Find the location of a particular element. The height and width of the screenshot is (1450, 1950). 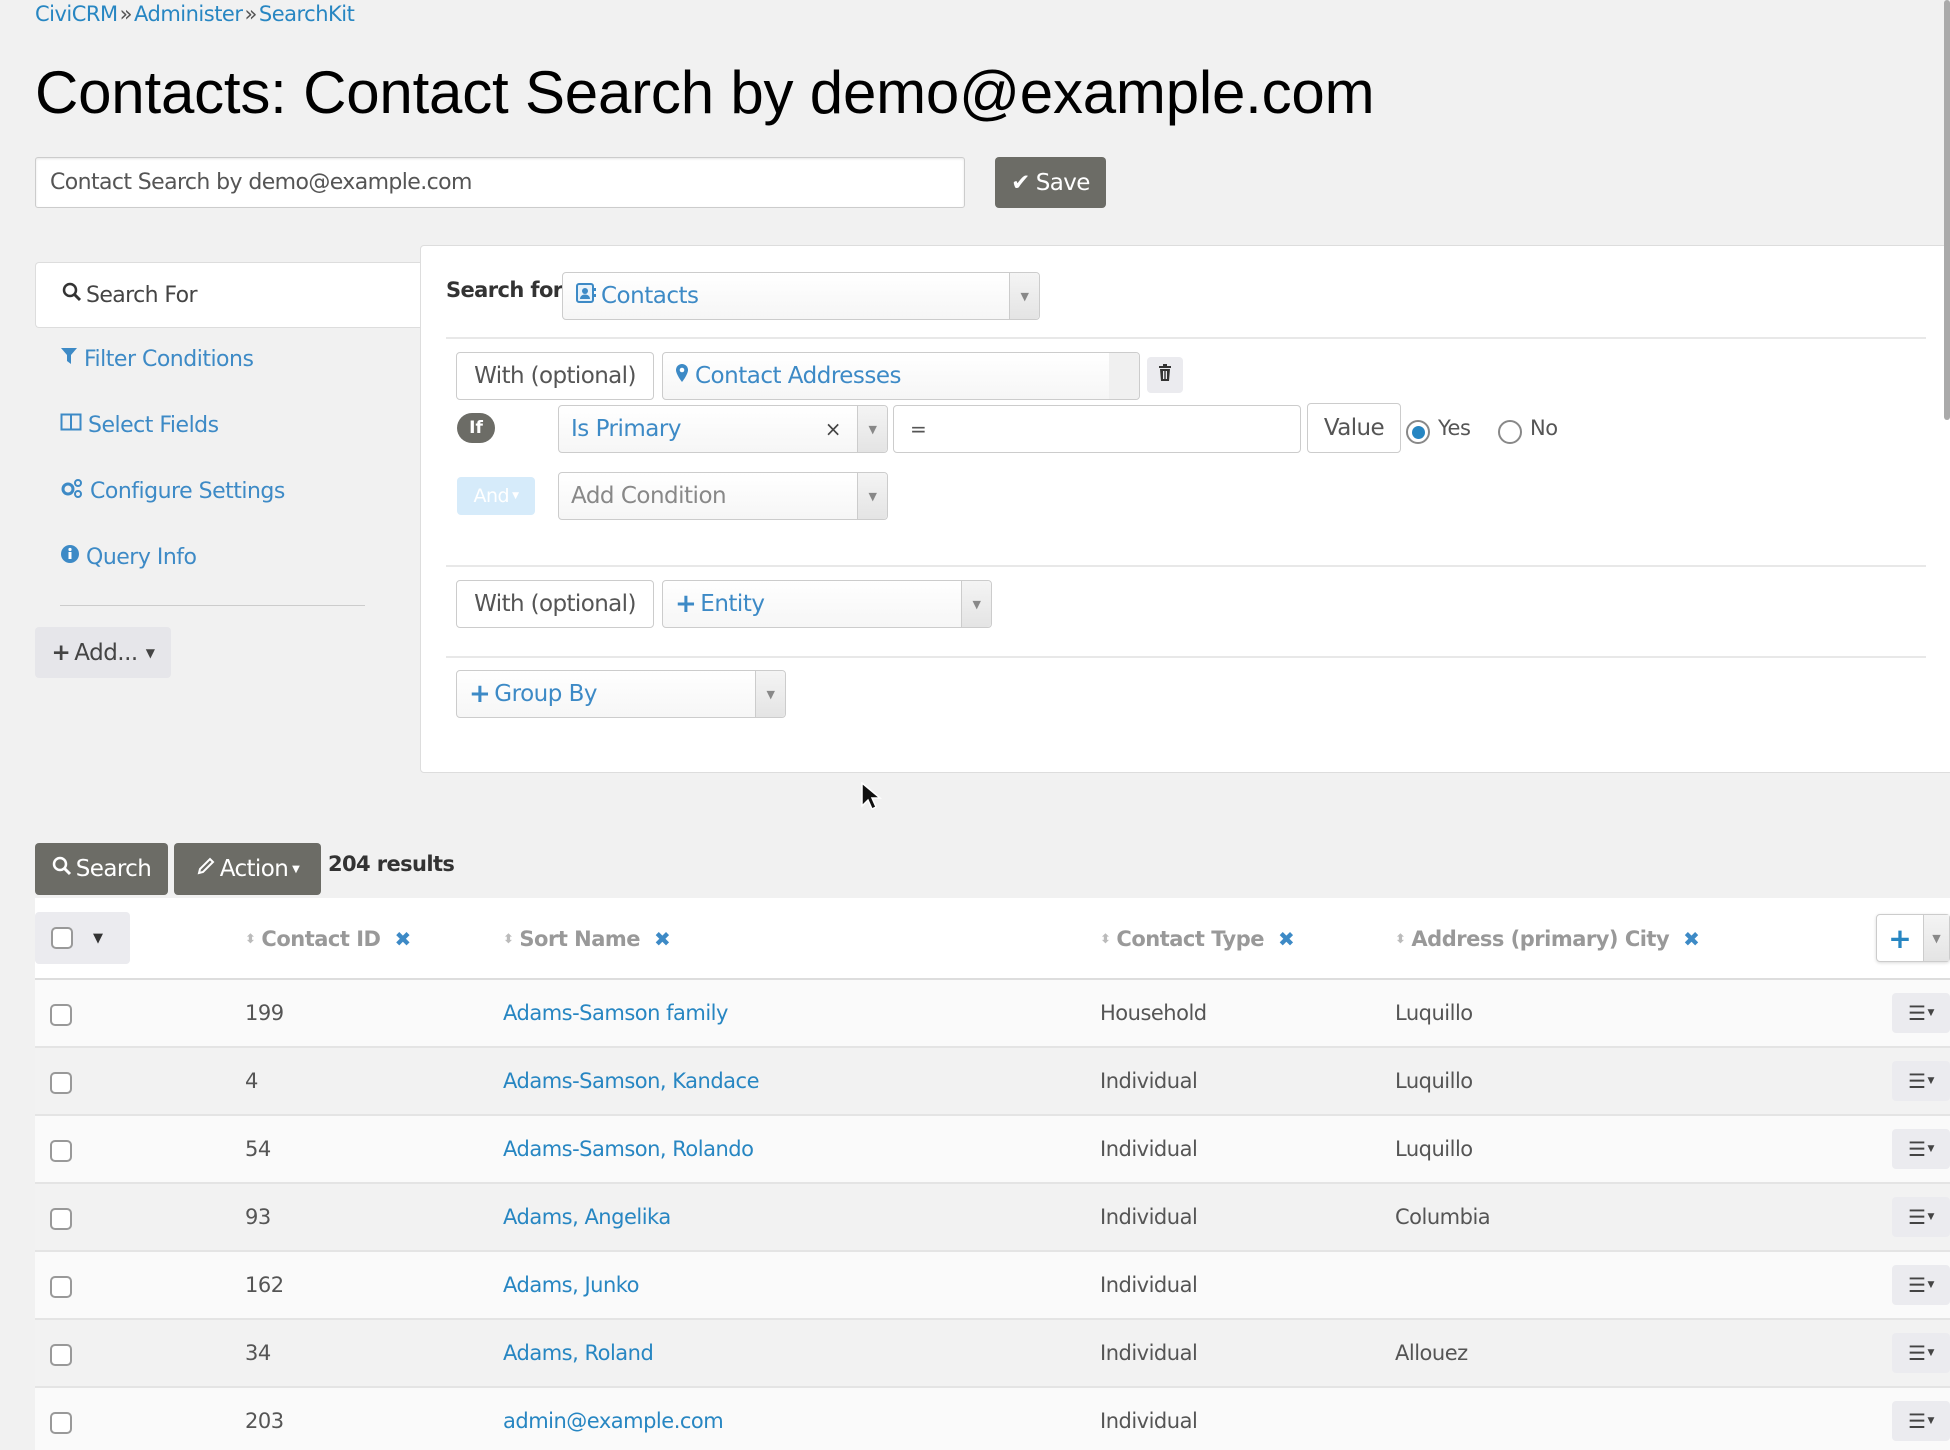

sidebar-item-query-info: Query Info is located at coordinates (128, 557).